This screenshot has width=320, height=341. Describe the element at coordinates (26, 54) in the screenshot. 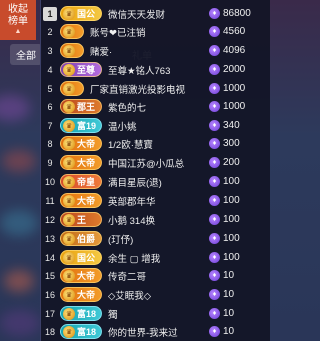

I see `tab-all: 全部` at that location.